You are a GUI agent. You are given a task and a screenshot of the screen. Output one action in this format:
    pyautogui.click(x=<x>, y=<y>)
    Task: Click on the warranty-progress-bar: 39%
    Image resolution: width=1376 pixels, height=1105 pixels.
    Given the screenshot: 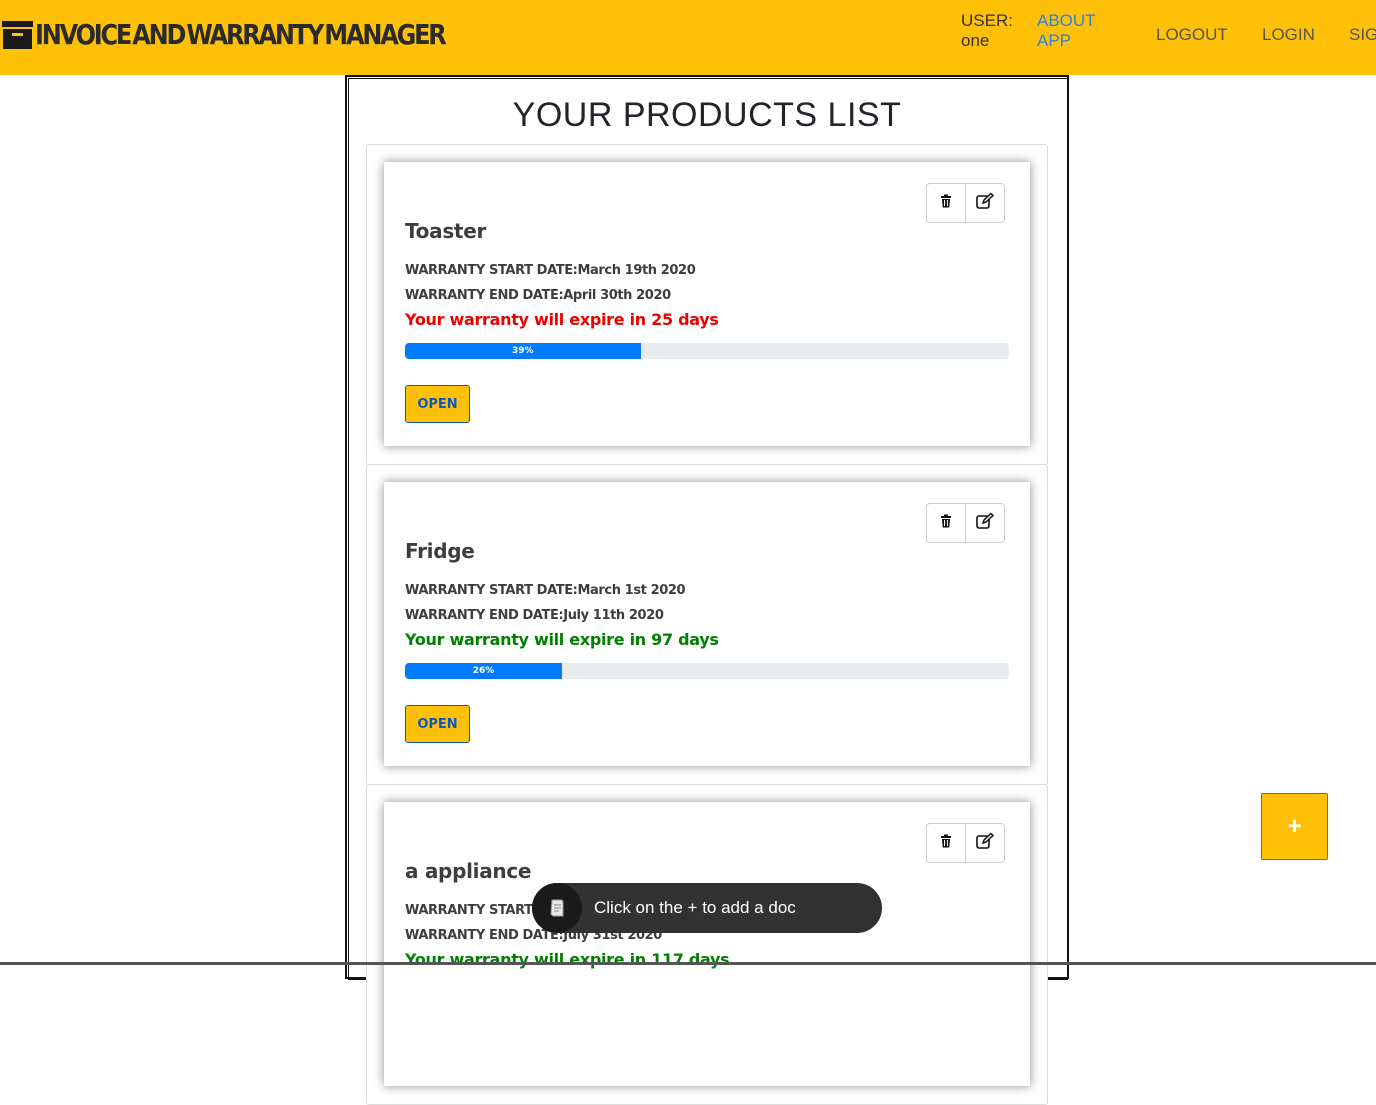 What is the action you would take?
    pyautogui.click(x=707, y=351)
    